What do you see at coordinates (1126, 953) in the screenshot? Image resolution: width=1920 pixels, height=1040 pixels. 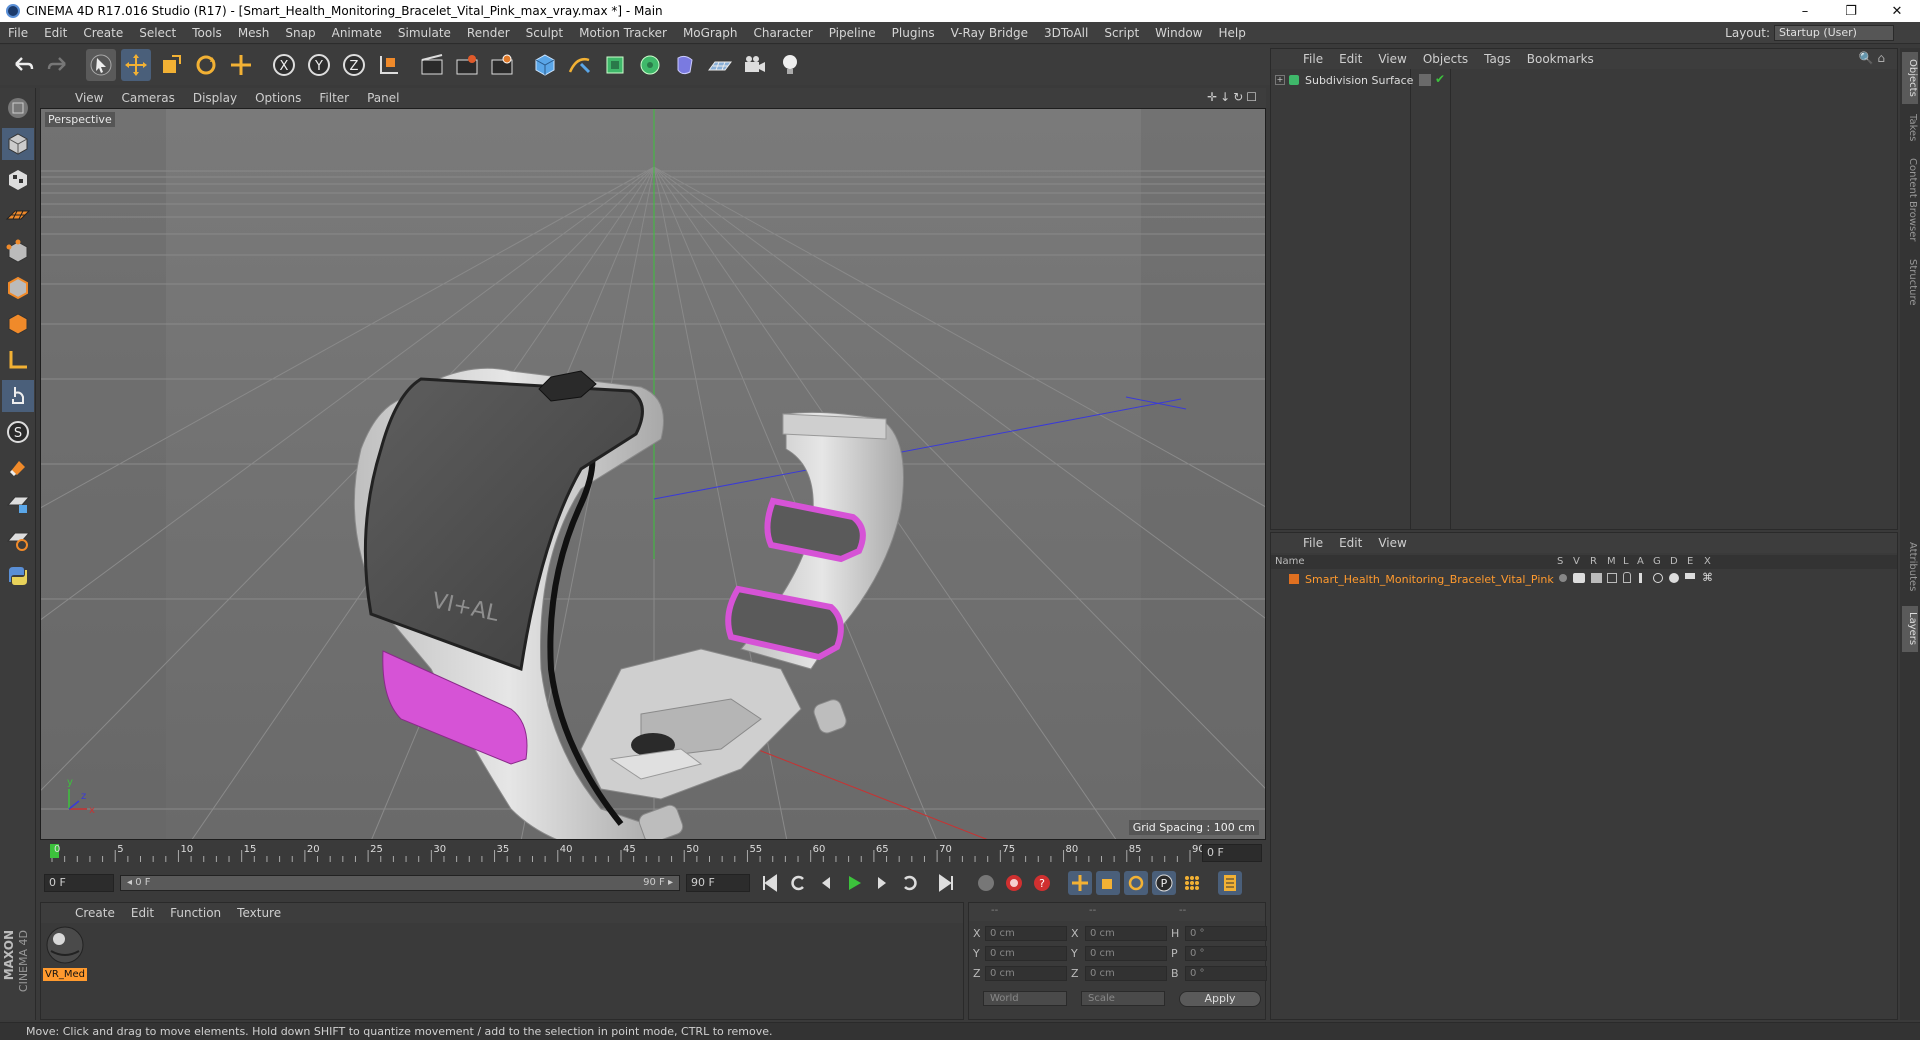 I see `coord-size-y-field: 0 cm` at bounding box center [1126, 953].